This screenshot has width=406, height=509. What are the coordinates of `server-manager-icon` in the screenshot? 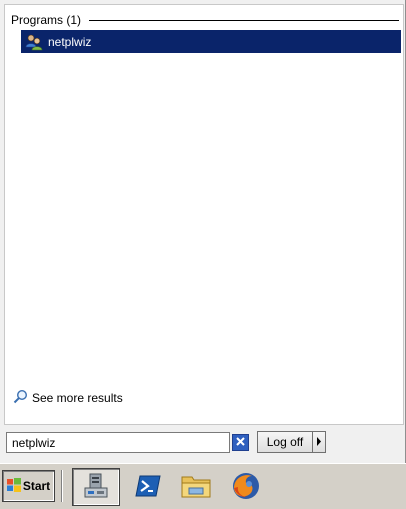 It's located at (96, 487).